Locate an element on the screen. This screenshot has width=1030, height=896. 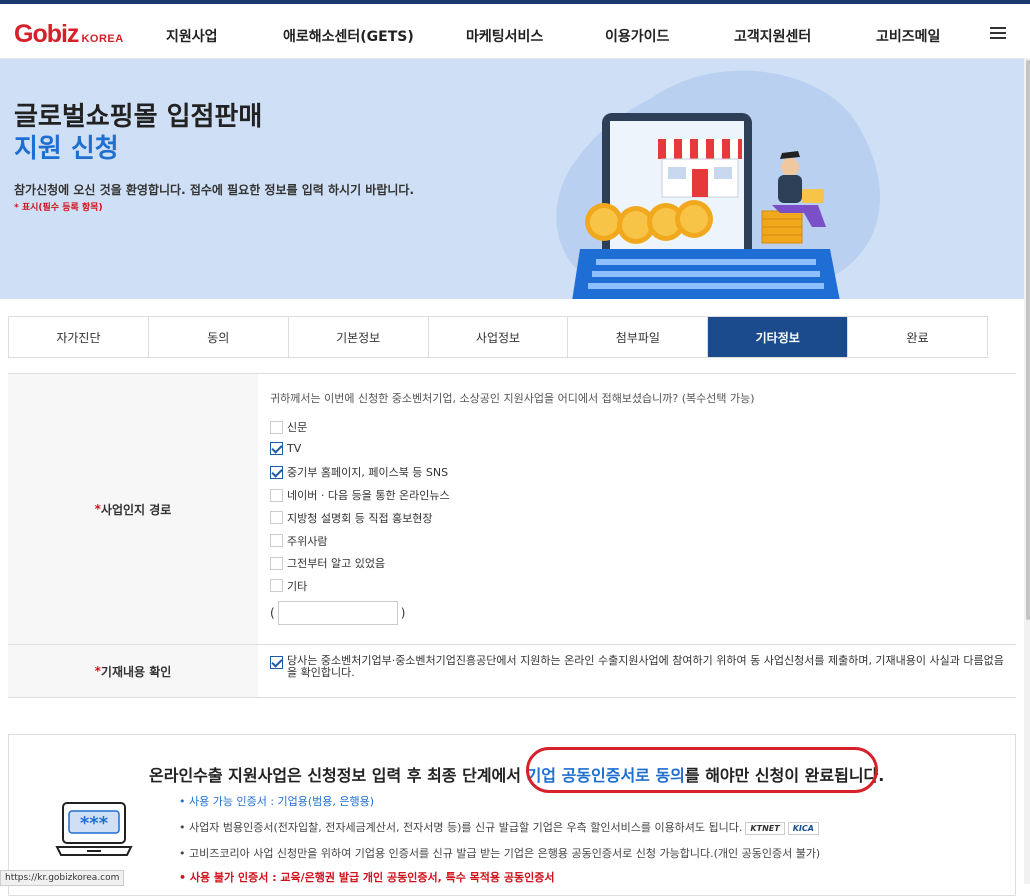
source-option: 그전부터 알고 있었음 is located at coordinates (327, 563).